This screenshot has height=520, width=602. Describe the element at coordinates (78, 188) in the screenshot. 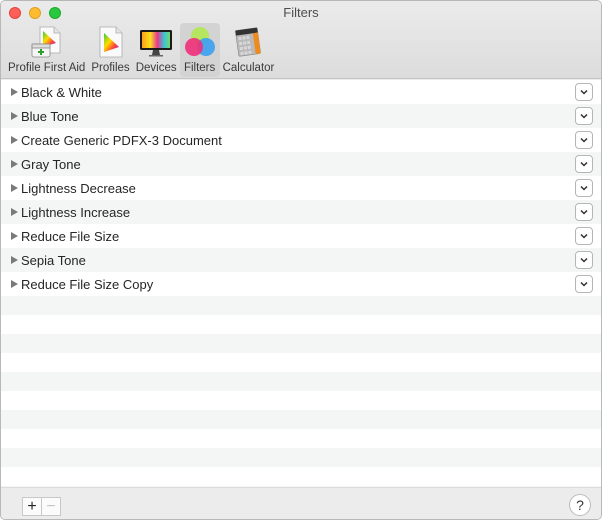

I see `filter-name: Lightness Decrease` at that location.